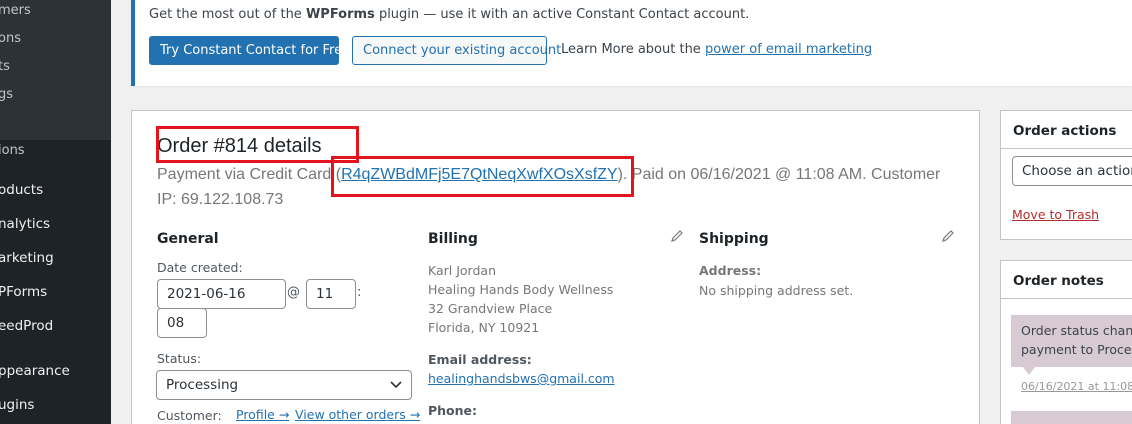  What do you see at coordinates (249, 50) in the screenshot?
I see `try-constant-contact-button: Try Constant Contact for Free` at bounding box center [249, 50].